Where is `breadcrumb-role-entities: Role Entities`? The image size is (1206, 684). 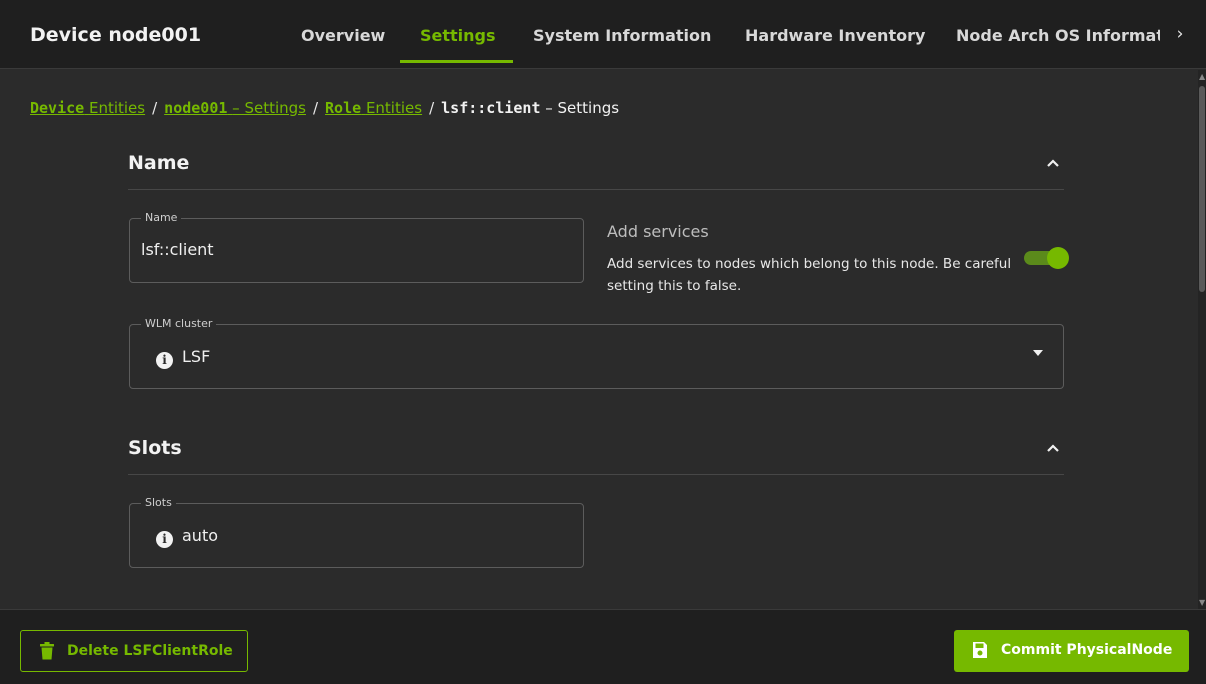 breadcrumb-role-entities: Role Entities is located at coordinates (373, 108).